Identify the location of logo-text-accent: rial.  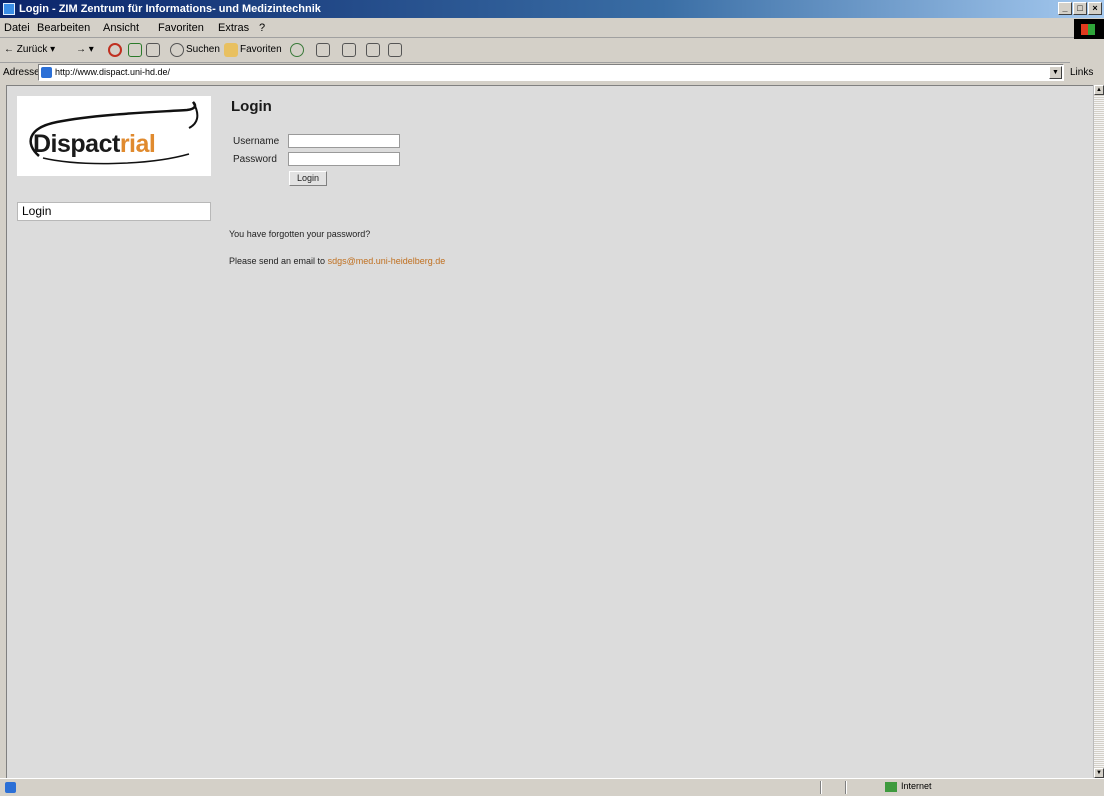
(137, 144).